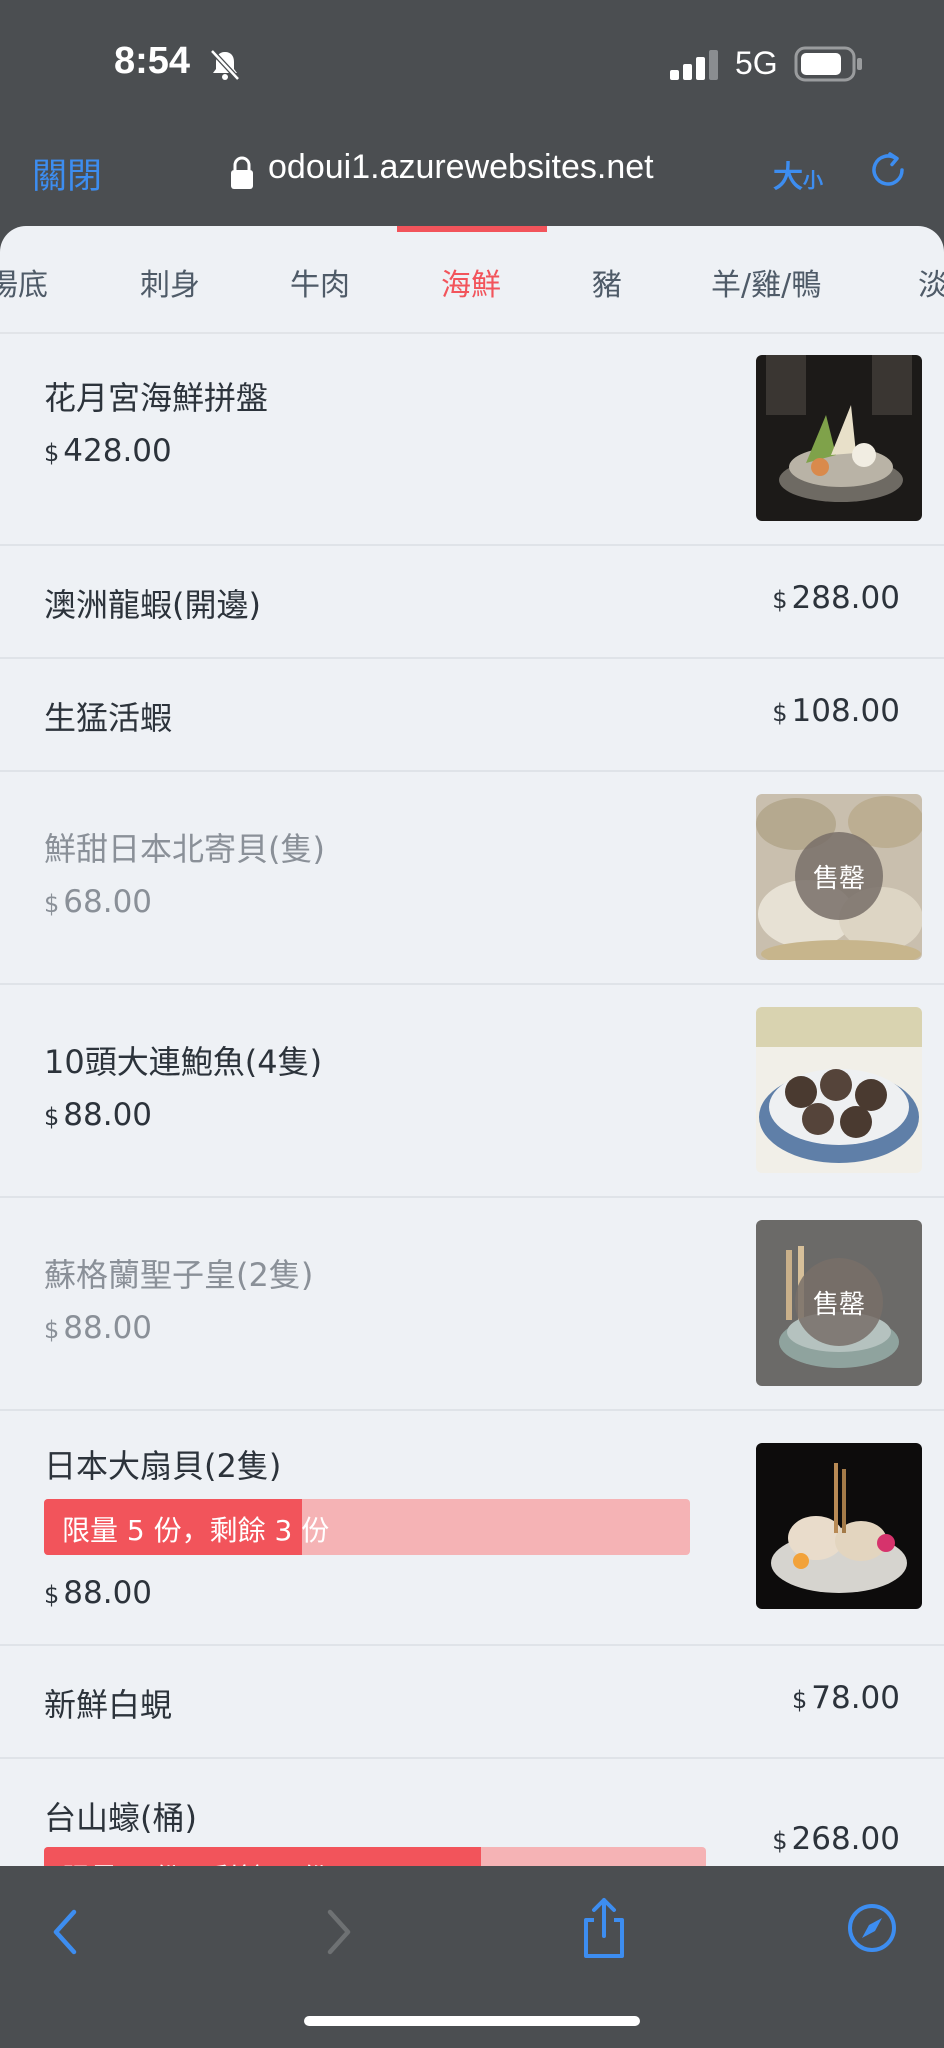 Image resolution: width=944 pixels, height=2048 pixels. Describe the element at coordinates (24, 282) in the screenshot. I see `tab-soup-base: 湯底` at that location.